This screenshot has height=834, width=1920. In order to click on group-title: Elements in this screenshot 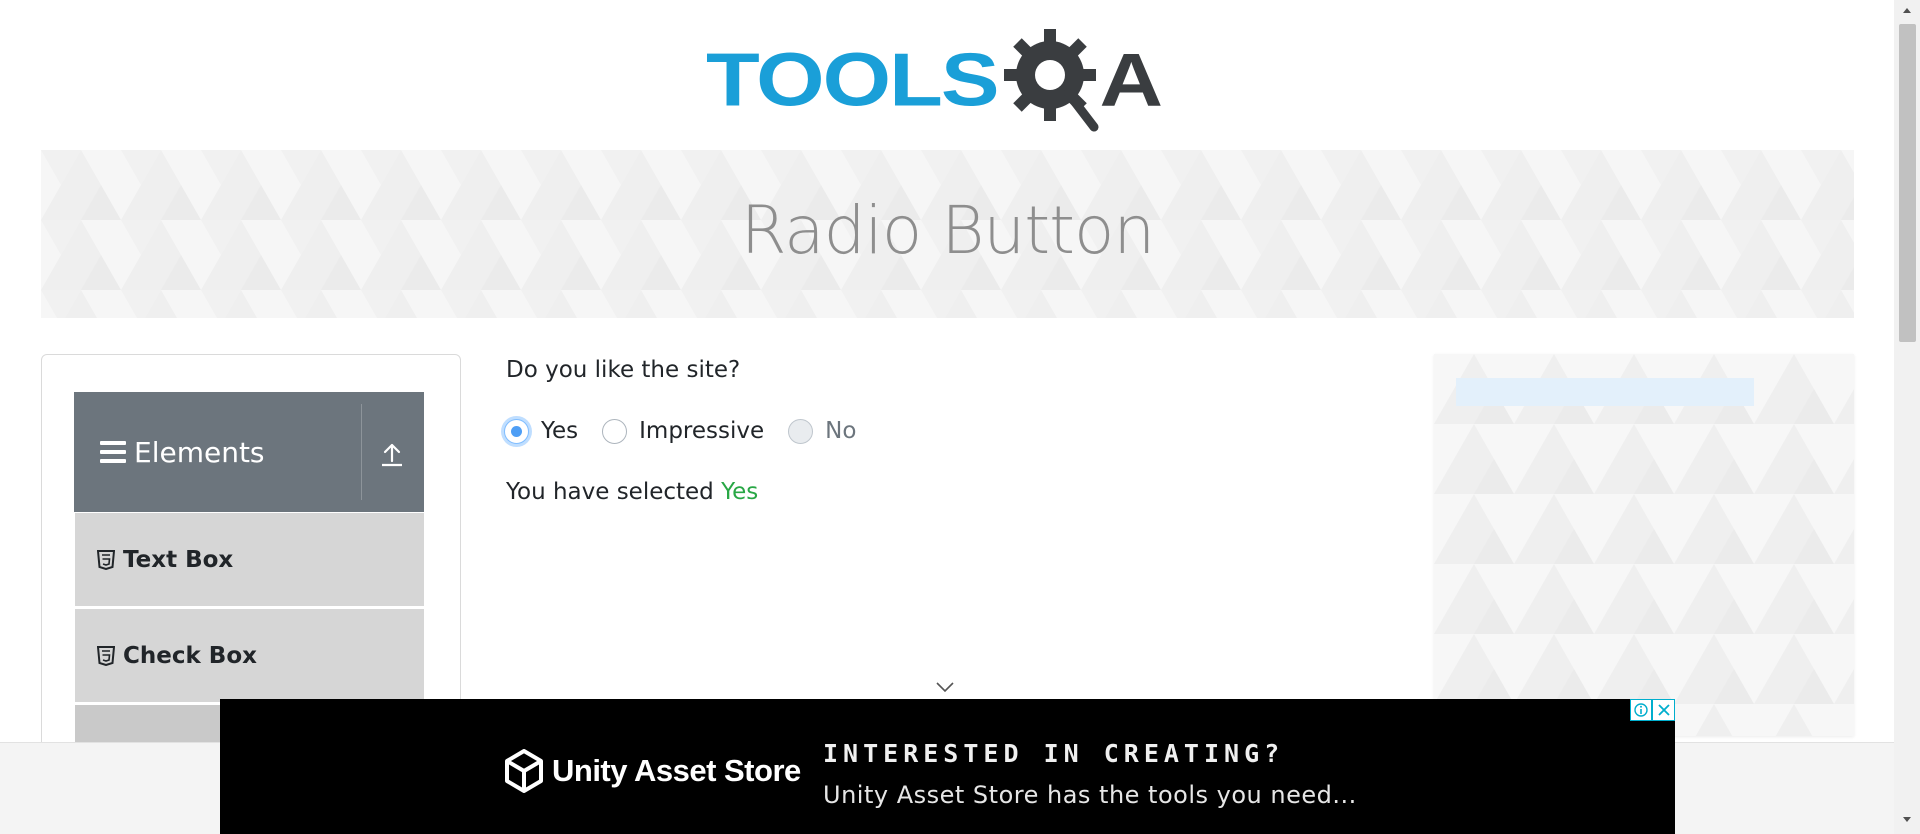, I will do `click(199, 452)`.